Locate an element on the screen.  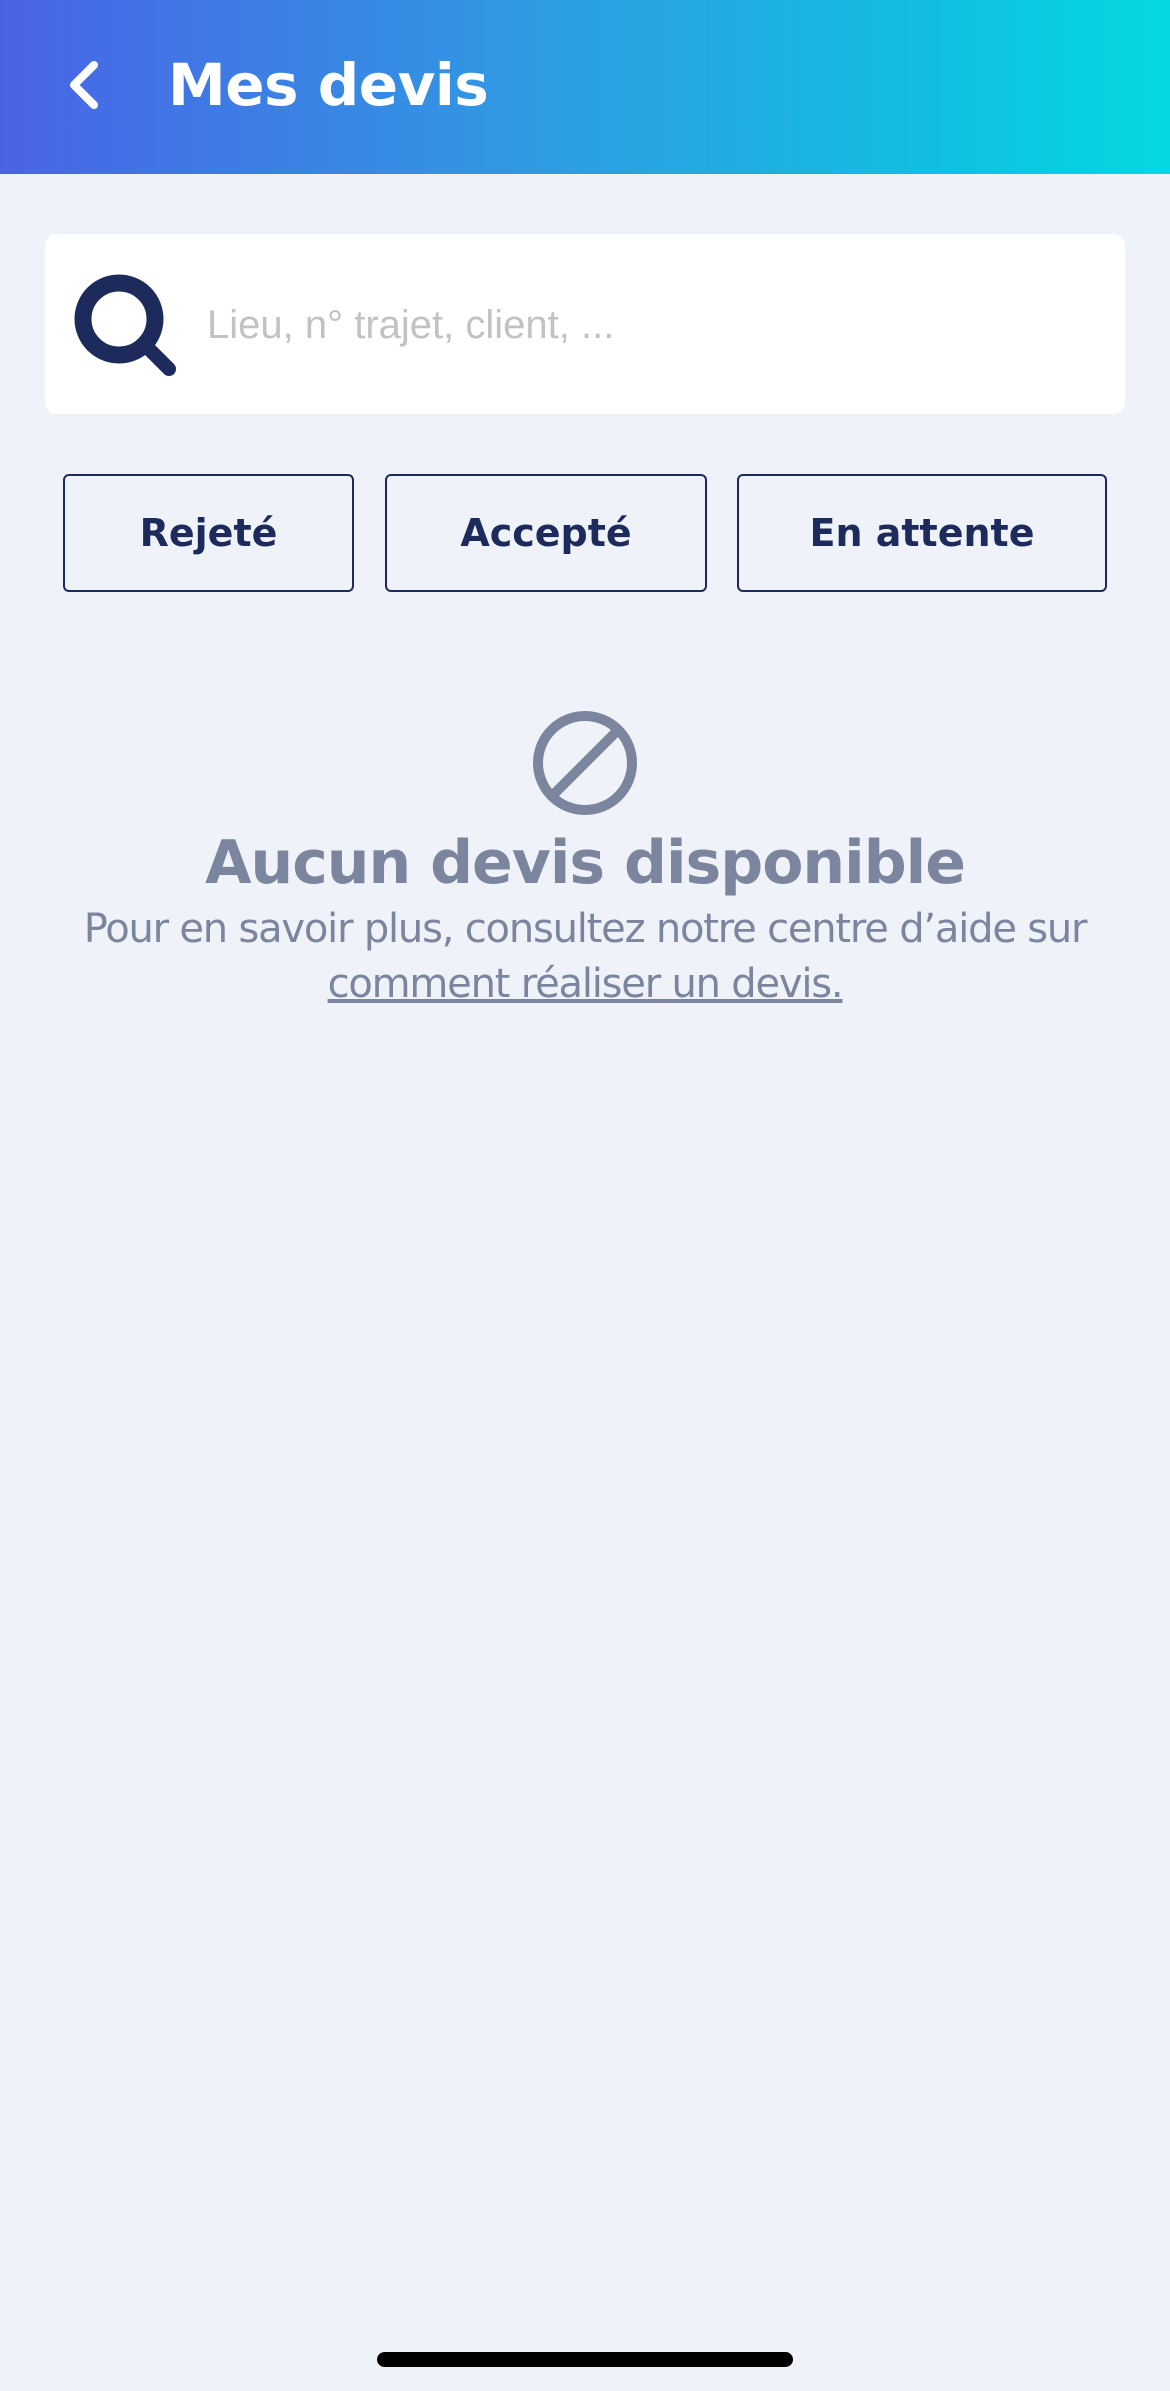
app-header: Mes devis is located at coordinates (585, 87).